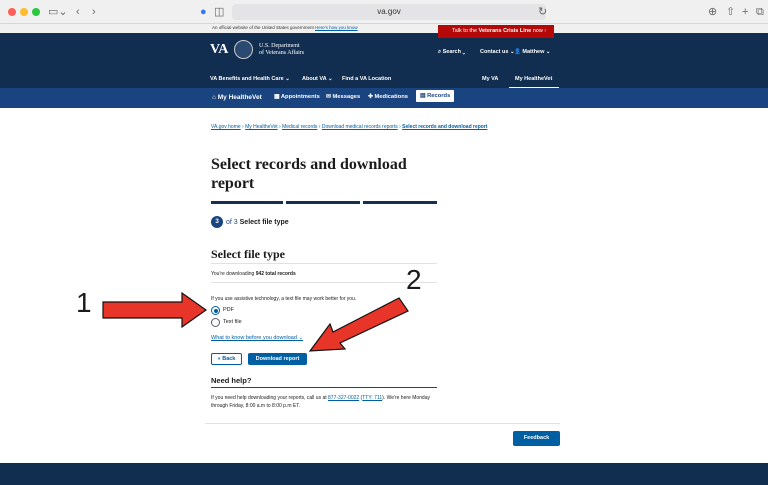 The width and height of the screenshot is (768, 485). What do you see at coordinates (366, 79) in the screenshot?
I see `nav-find-location: Find a VA Location` at bounding box center [366, 79].